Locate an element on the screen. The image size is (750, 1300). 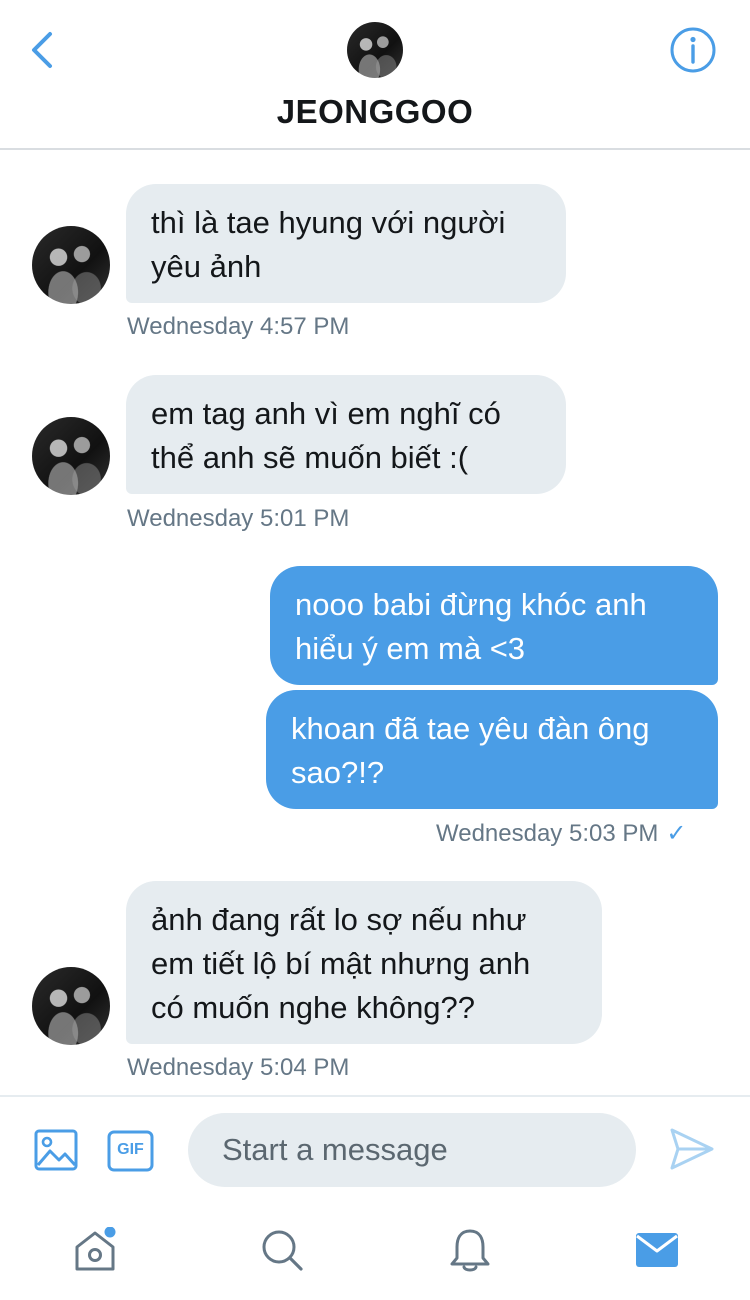
tab-search is located at coordinates (282, 1250).